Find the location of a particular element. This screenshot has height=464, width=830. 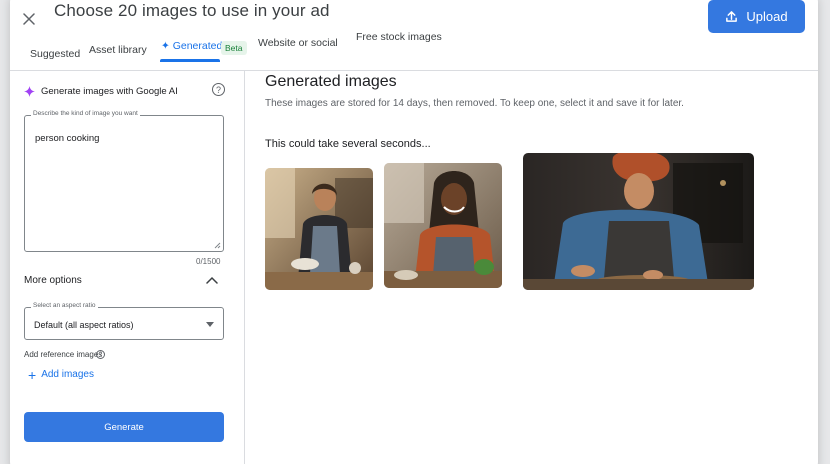

close-button is located at coordinates (29, 19).